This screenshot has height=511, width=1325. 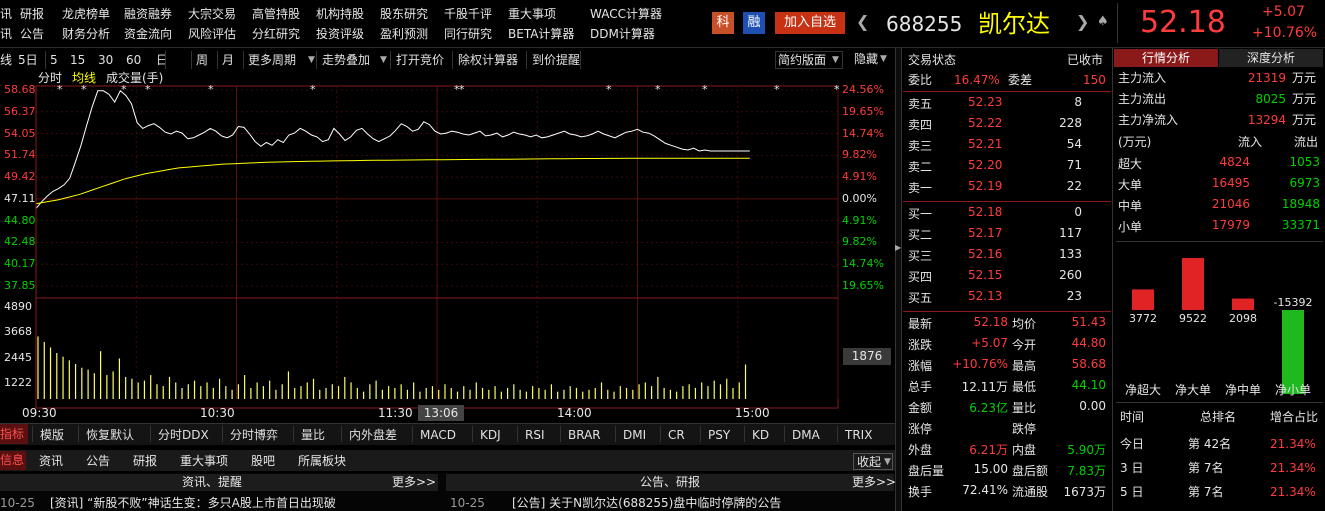 What do you see at coordinates (1103, 22) in the screenshot?
I see `bell-icon: ♠` at bounding box center [1103, 22].